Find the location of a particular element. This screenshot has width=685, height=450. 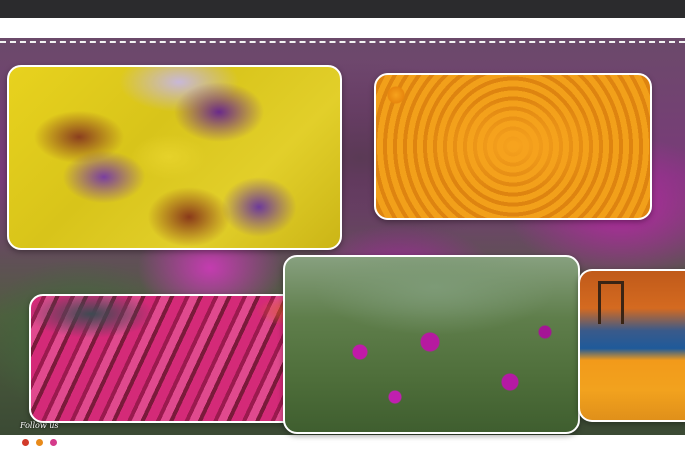

social-icon-orange is located at coordinates (40, 442).